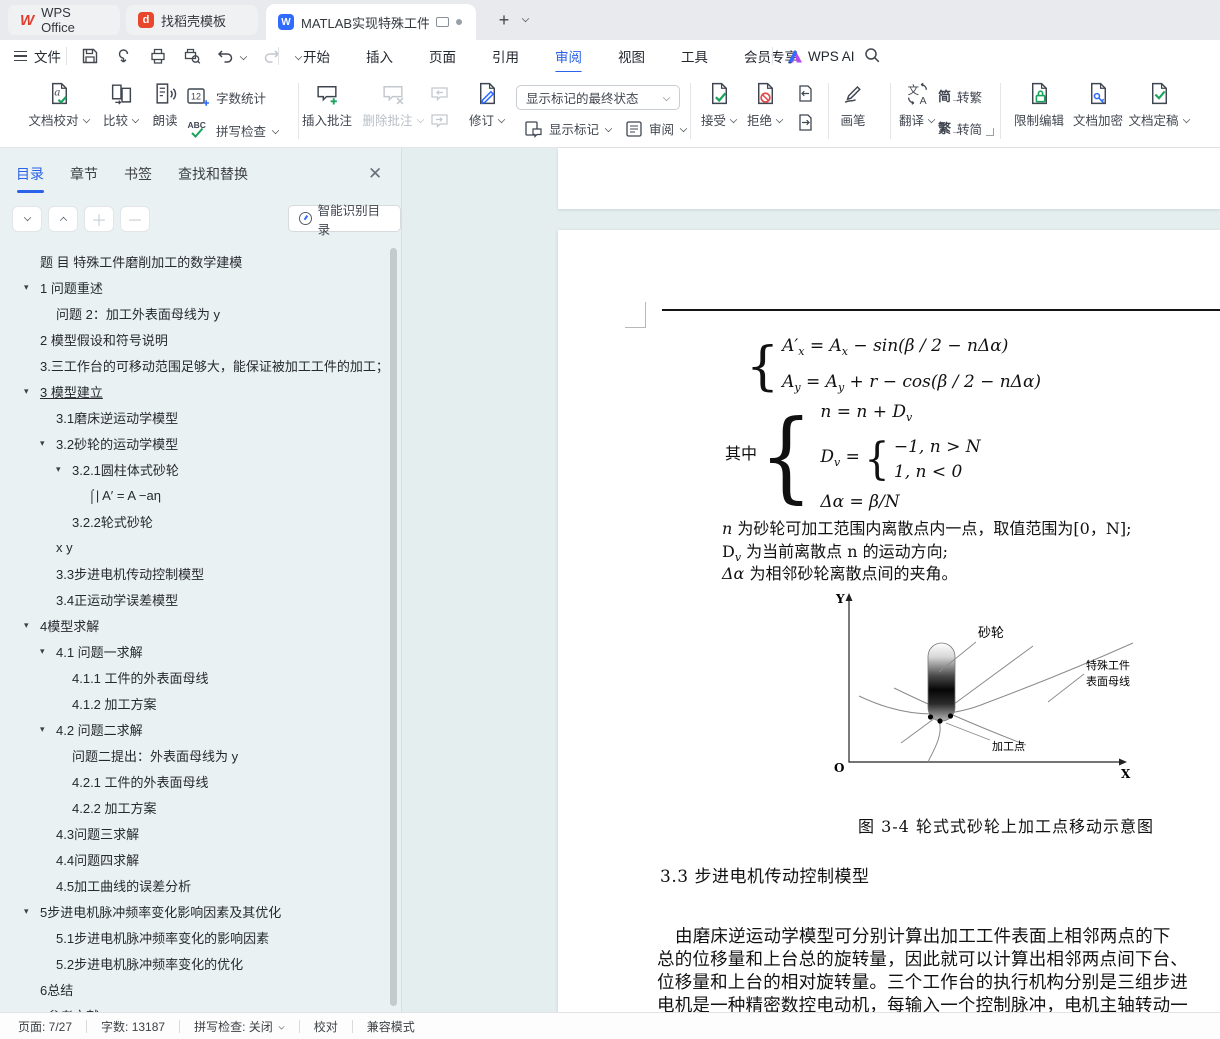 The image size is (1220, 1039). I want to click on next-comment-button, so click(441, 121).